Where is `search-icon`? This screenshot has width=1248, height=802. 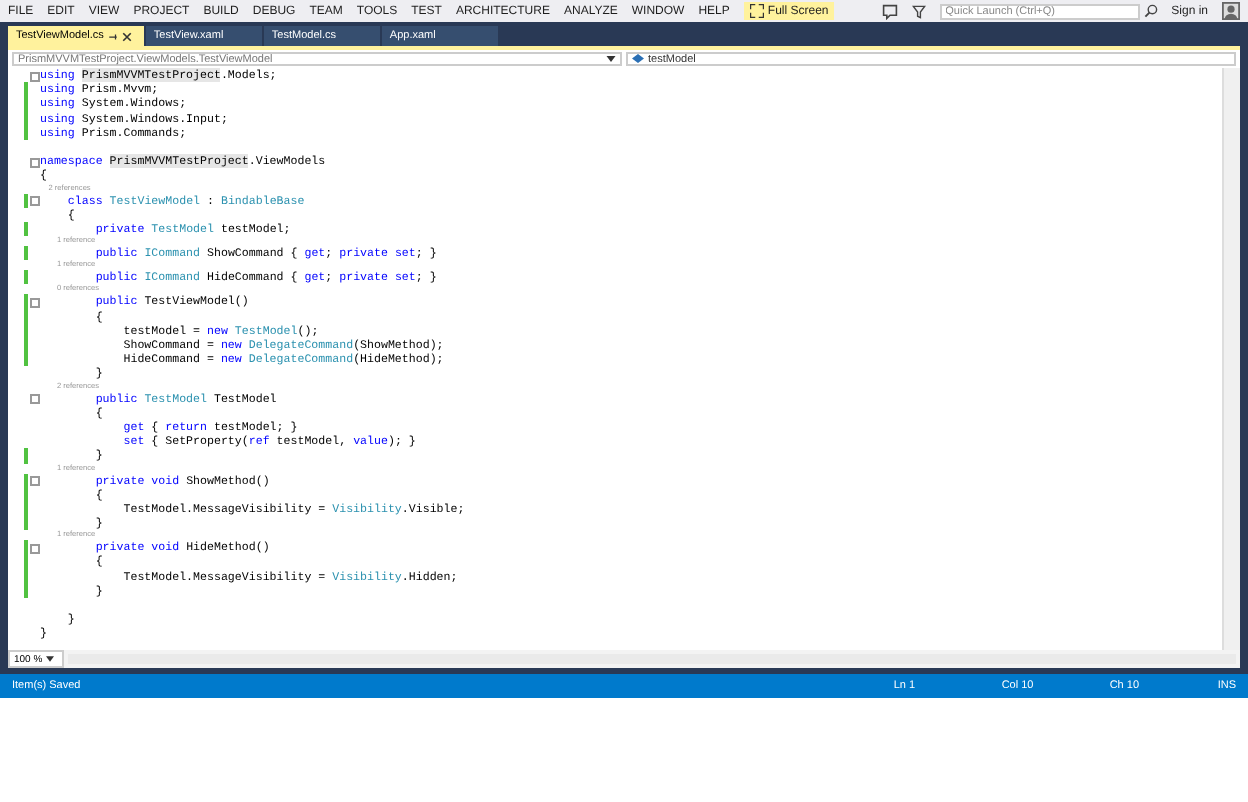
search-icon is located at coordinates (1150, 11).